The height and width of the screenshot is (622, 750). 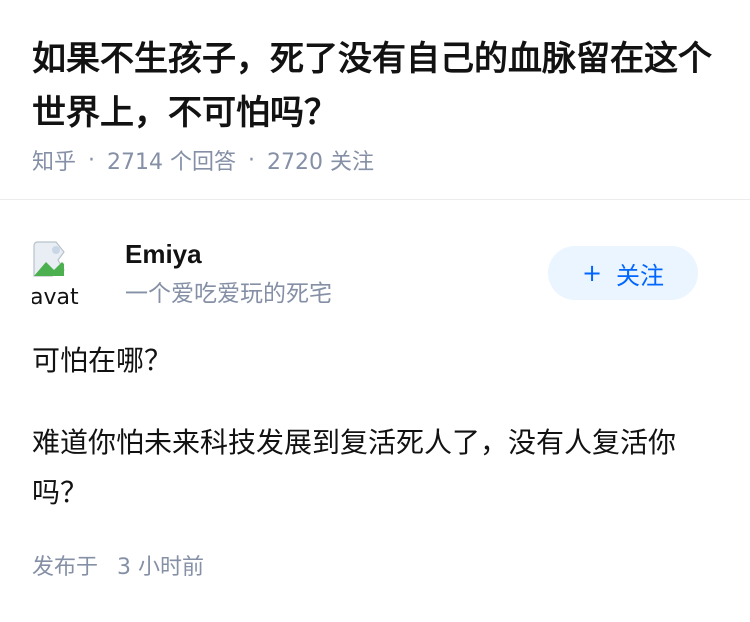 What do you see at coordinates (163, 254) in the screenshot?
I see `author-name: Emiya` at bounding box center [163, 254].